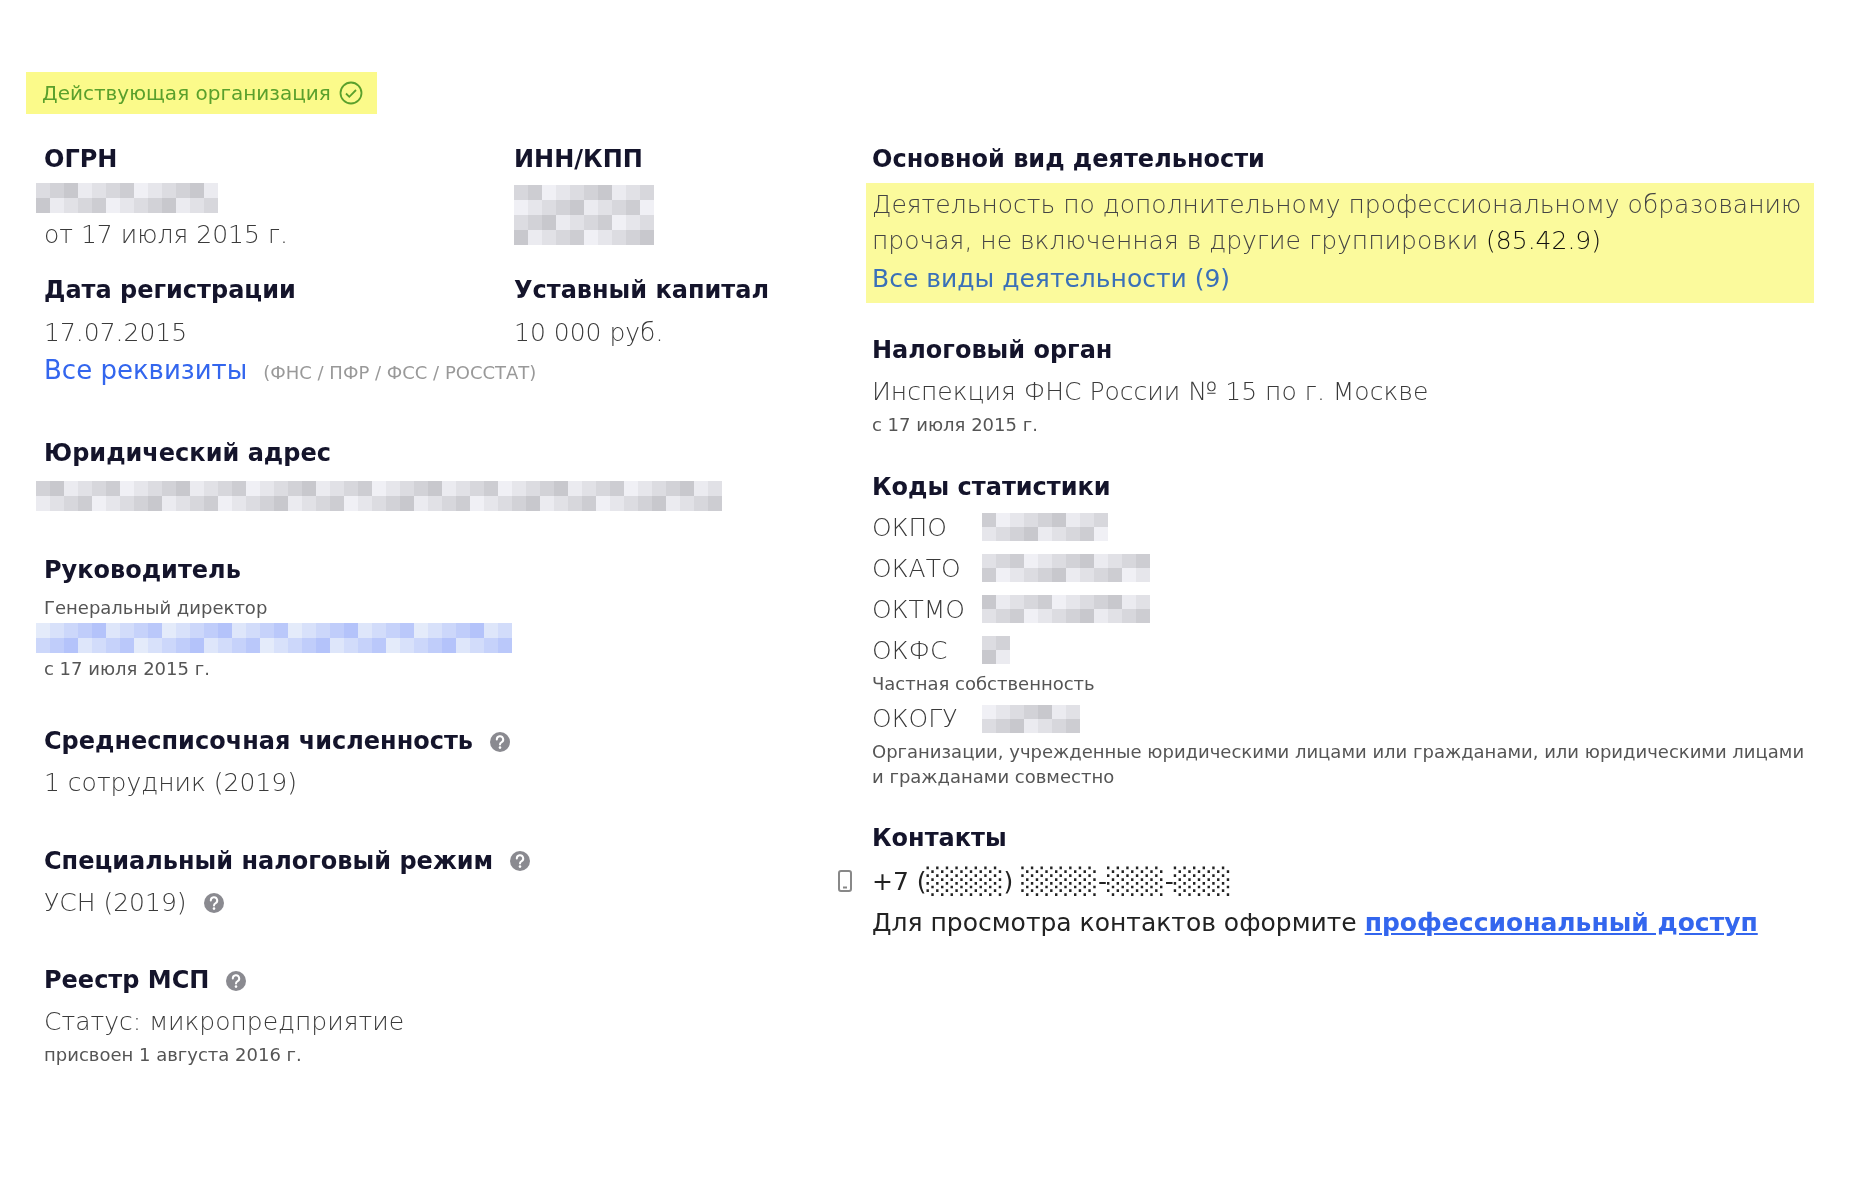 The height and width of the screenshot is (1178, 1860). Describe the element at coordinates (910, 527) in the screenshot. I see `code-label: ОКПО` at that location.